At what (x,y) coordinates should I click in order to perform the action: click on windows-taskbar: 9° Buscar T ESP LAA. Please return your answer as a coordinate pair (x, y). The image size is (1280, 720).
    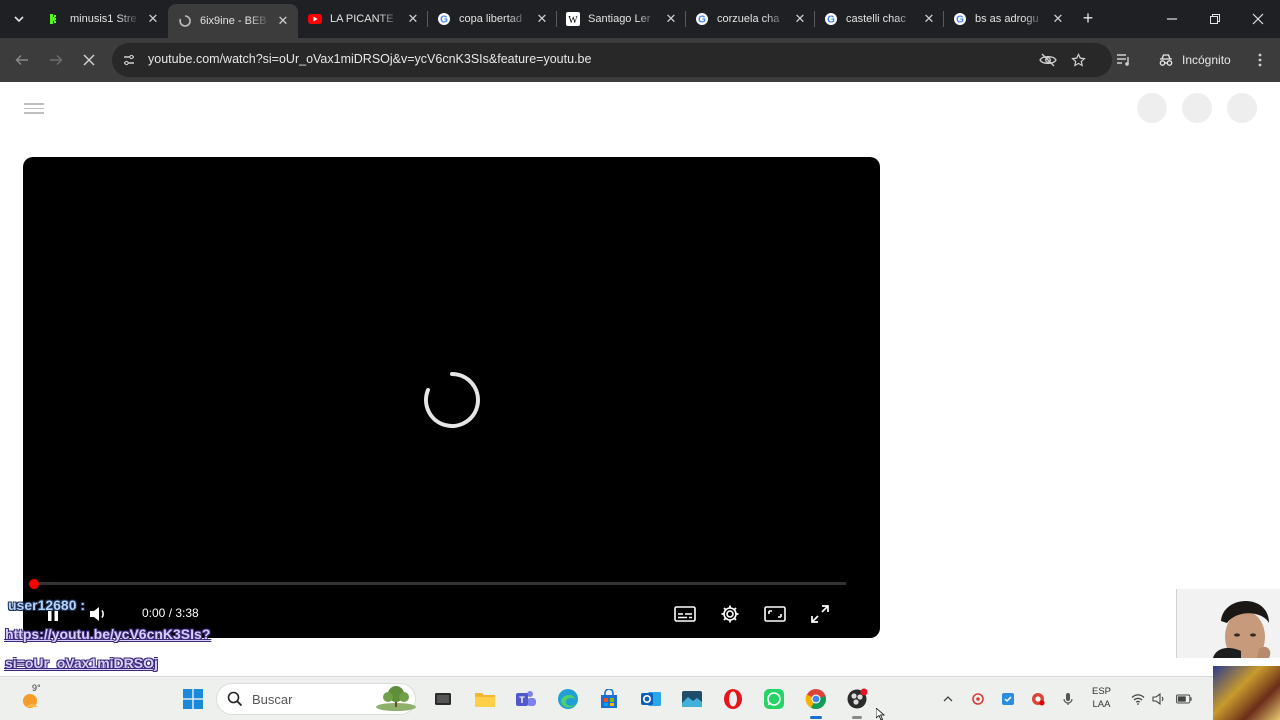
    Looking at the image, I should click on (640, 698).